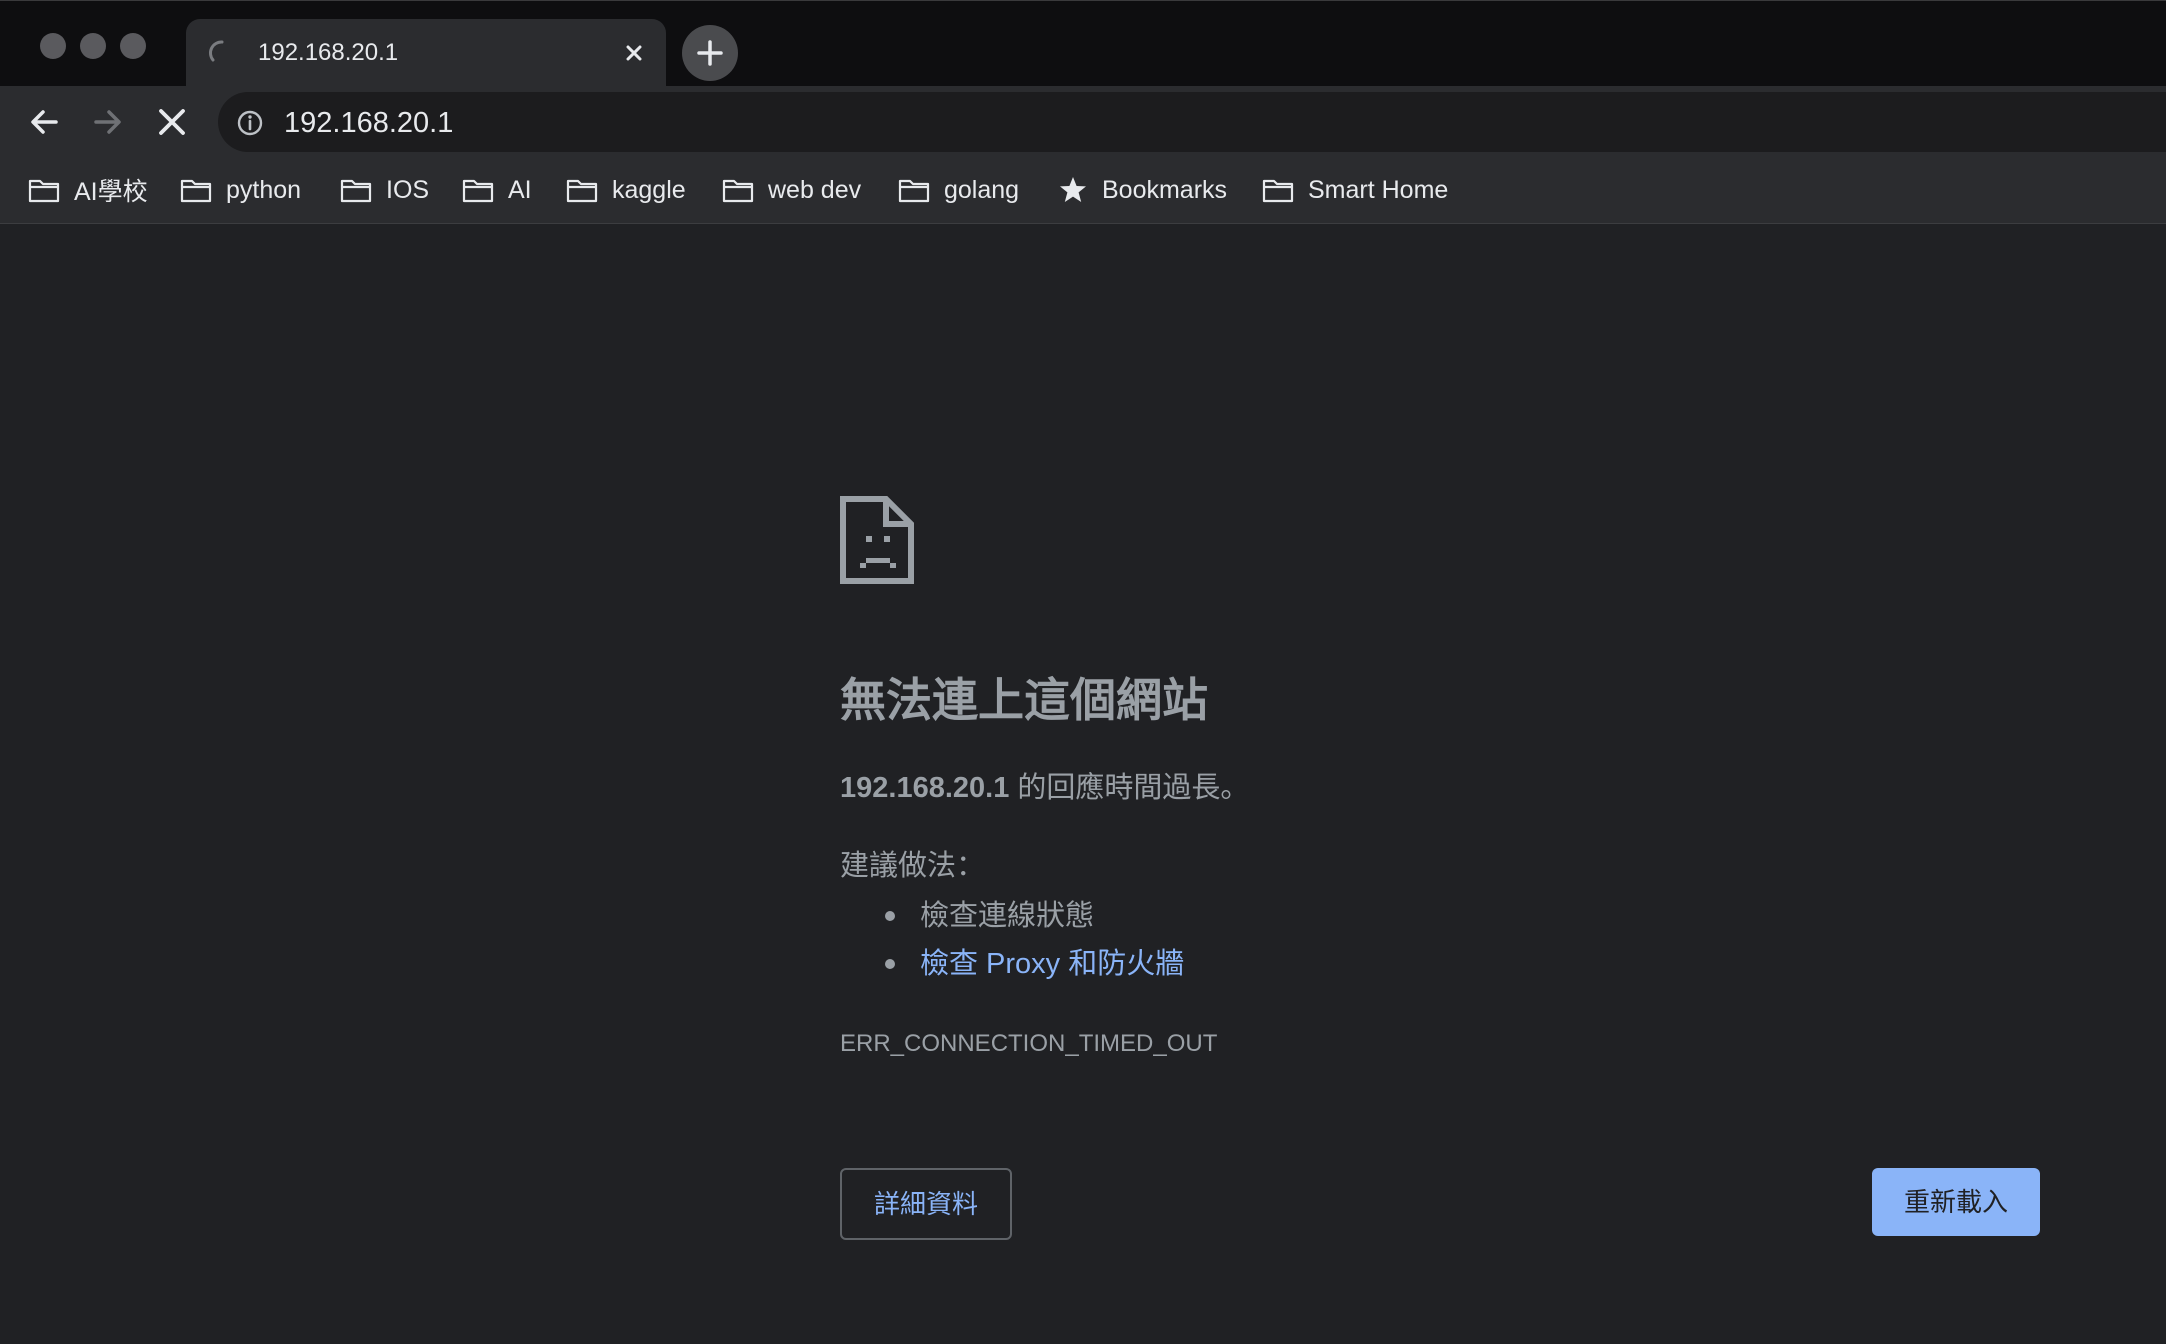 The height and width of the screenshot is (1344, 2166). What do you see at coordinates (926, 1204) in the screenshot?
I see `details-button: 詳細資料` at bounding box center [926, 1204].